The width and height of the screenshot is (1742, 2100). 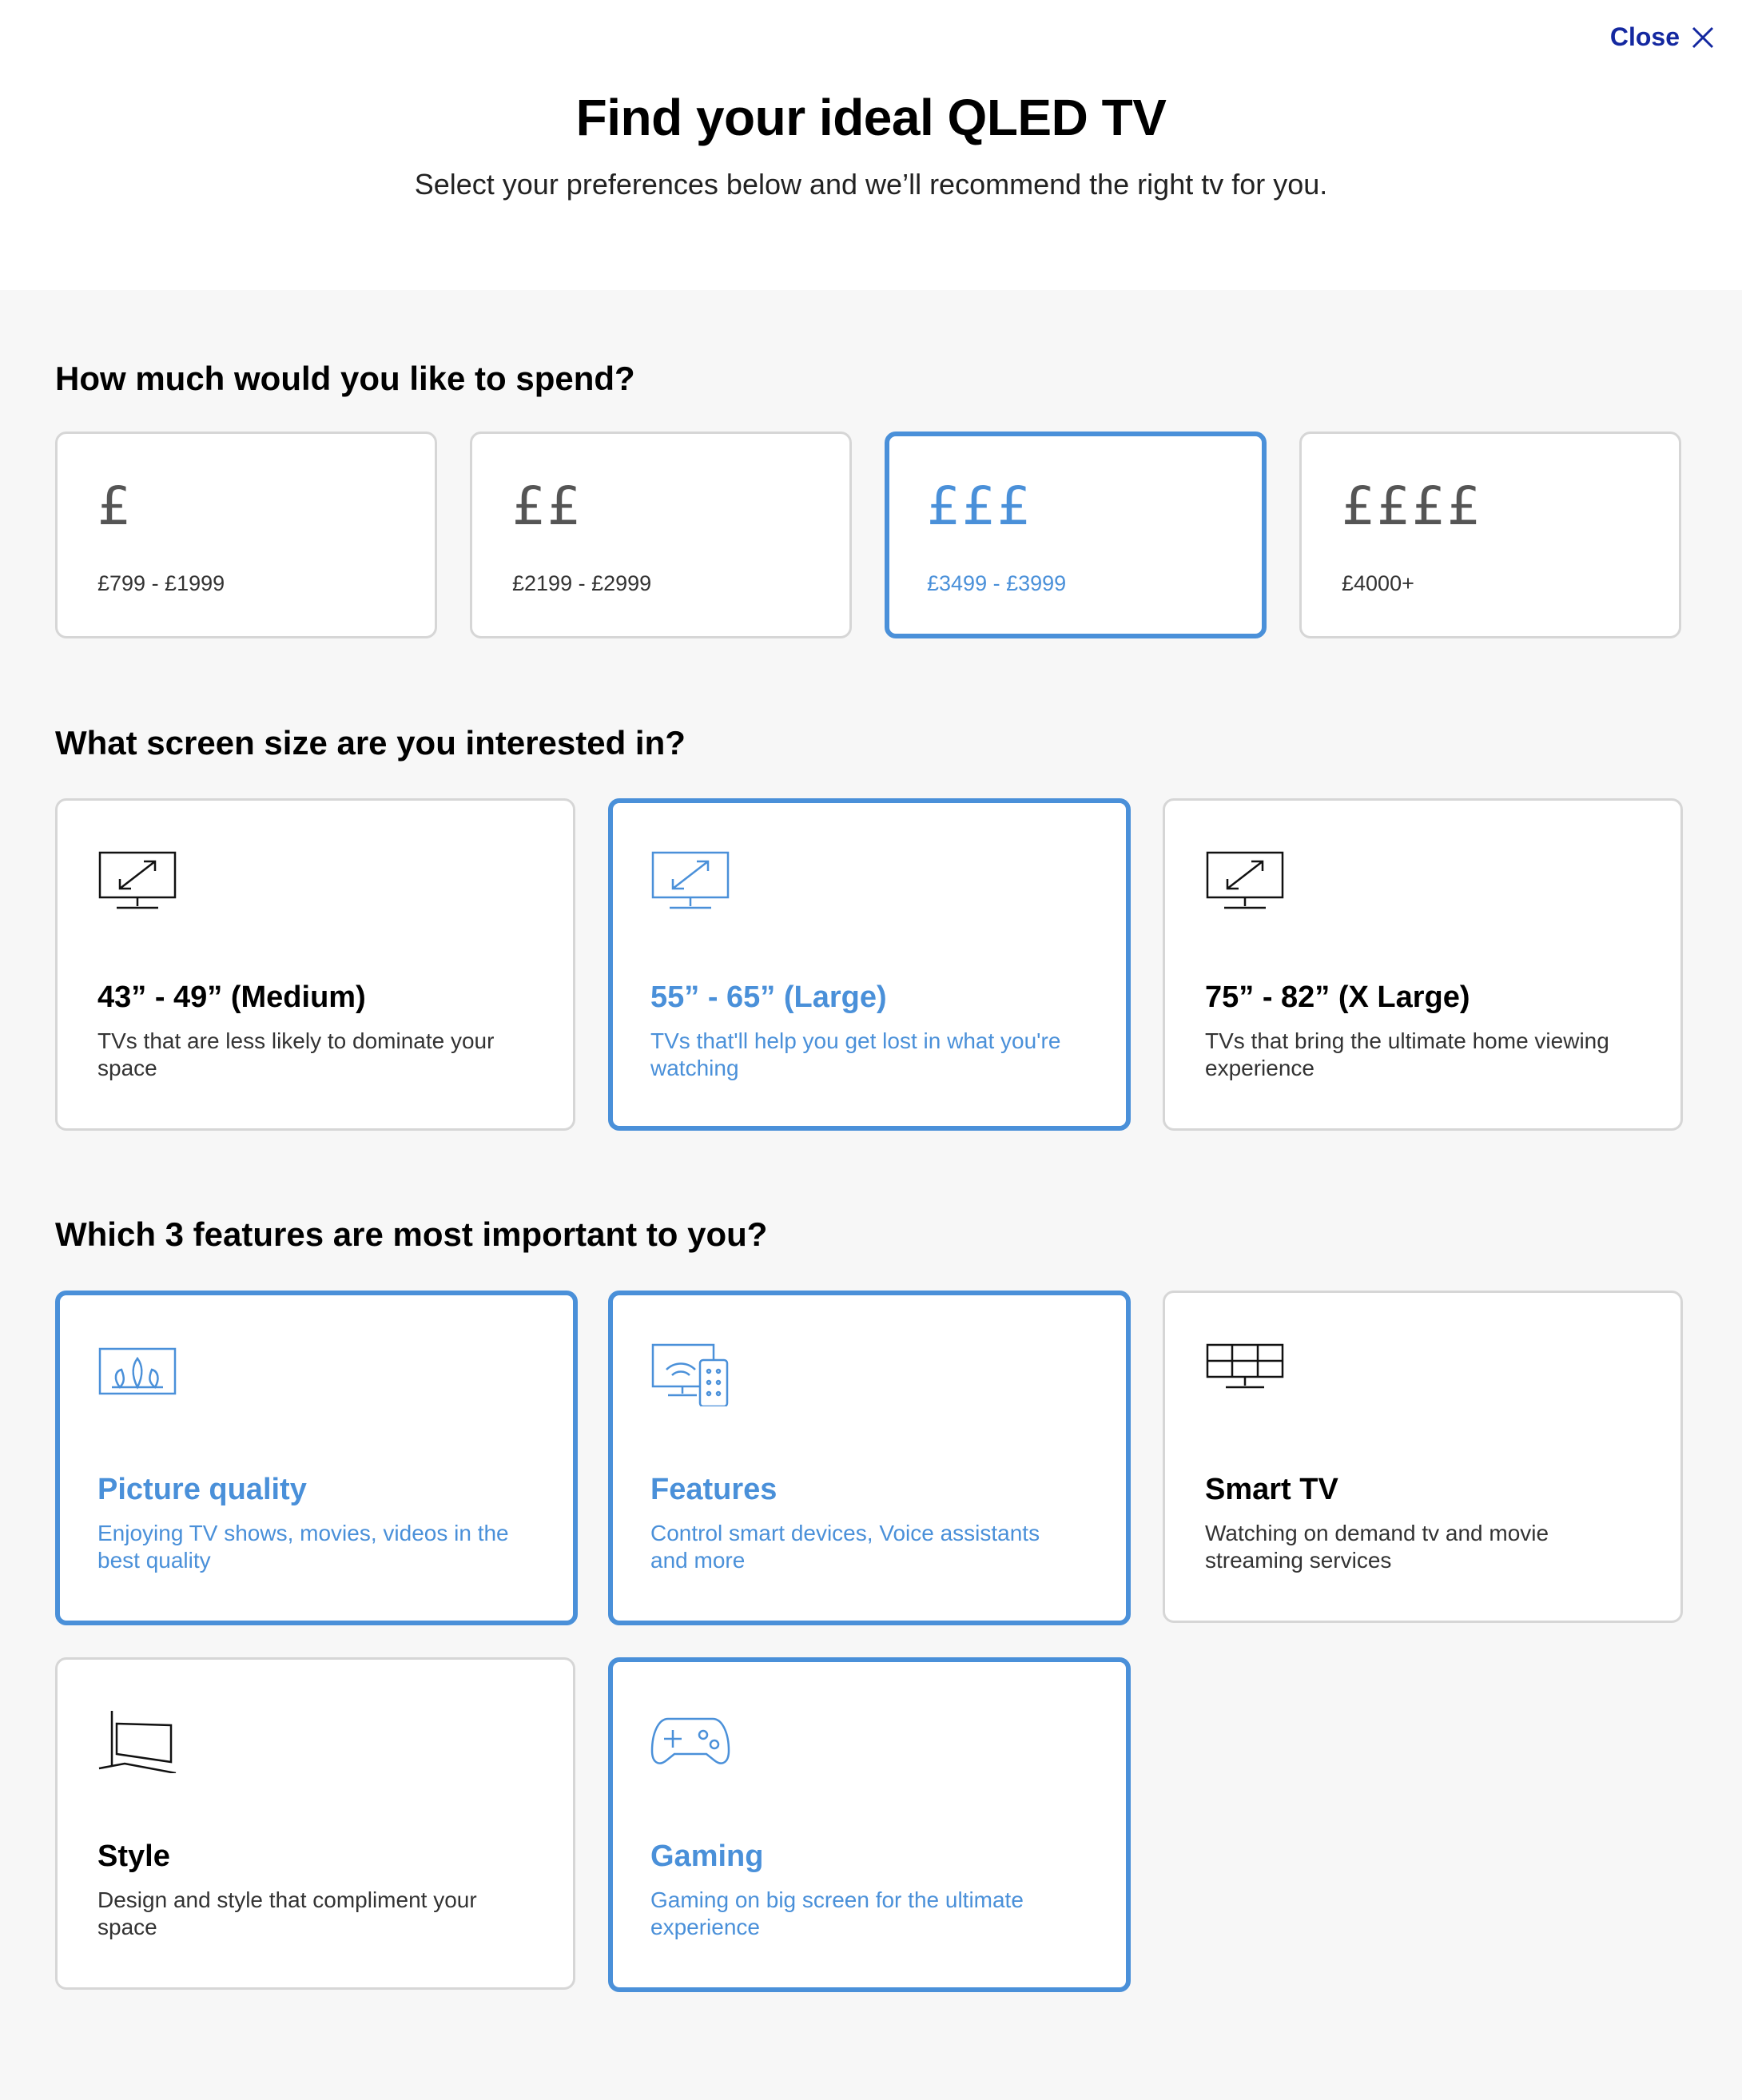 I want to click on picture-quality-icon, so click(x=137, y=1374).